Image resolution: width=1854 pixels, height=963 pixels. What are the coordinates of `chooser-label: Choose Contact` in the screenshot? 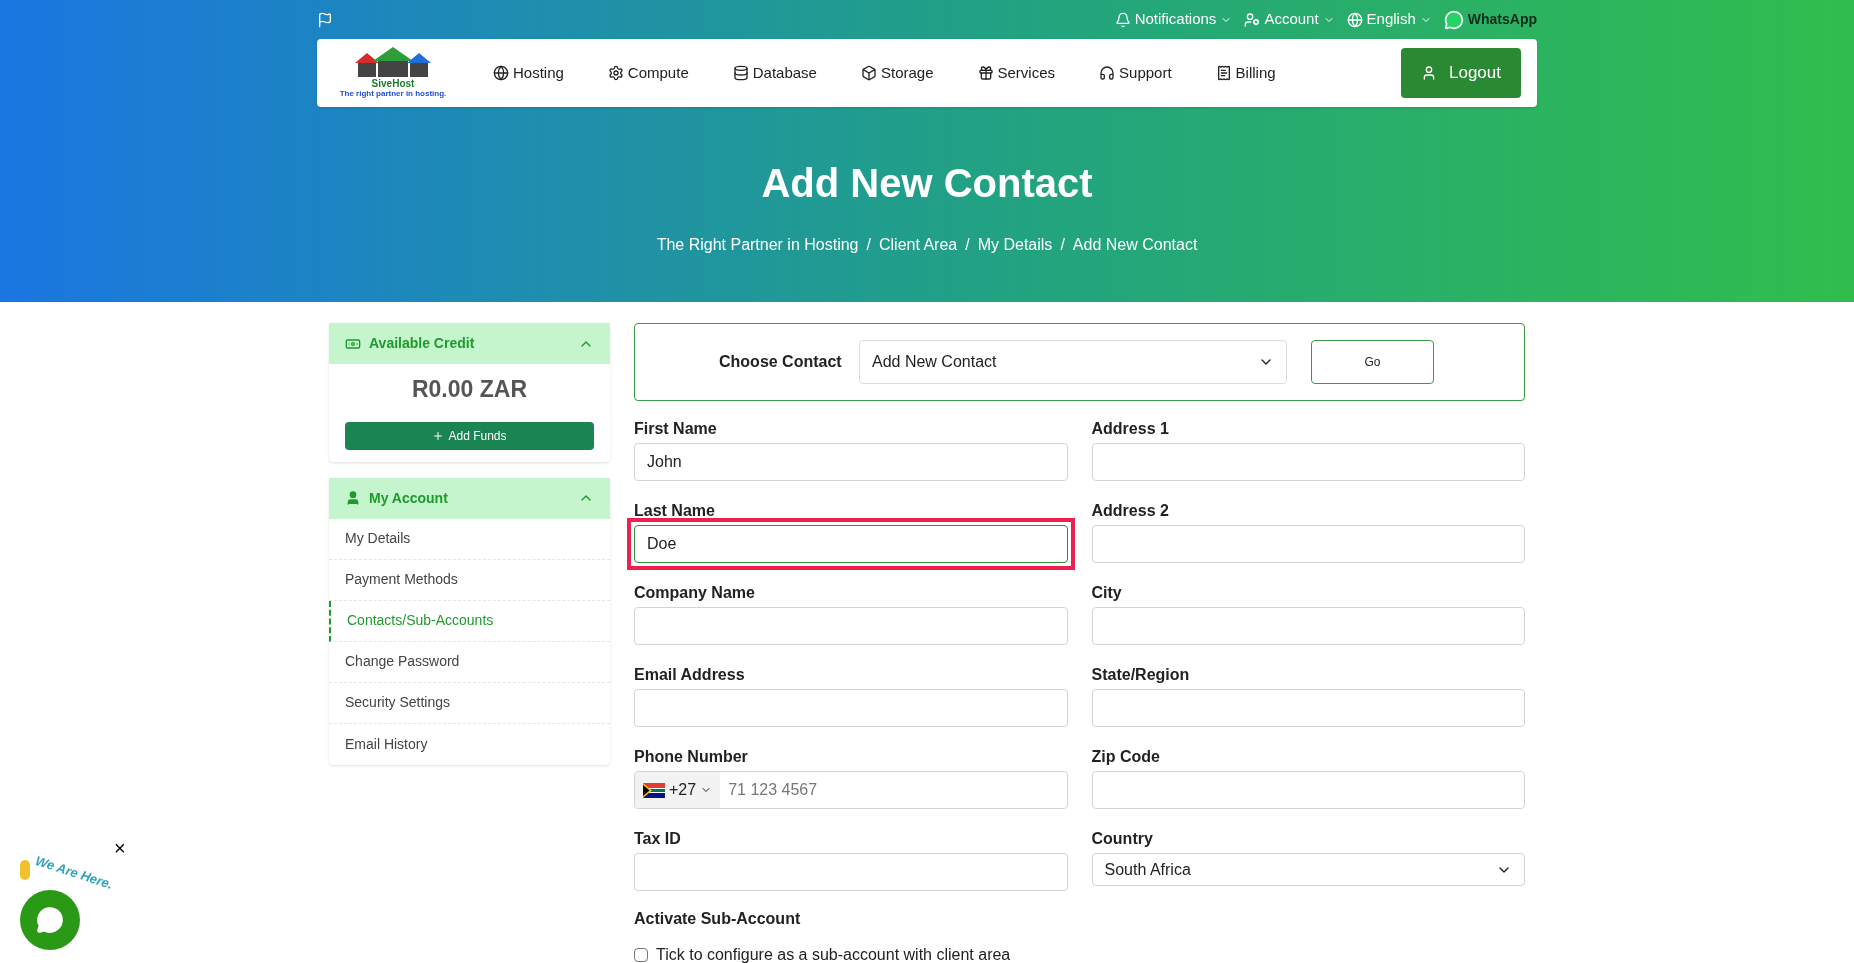 It's located at (781, 362).